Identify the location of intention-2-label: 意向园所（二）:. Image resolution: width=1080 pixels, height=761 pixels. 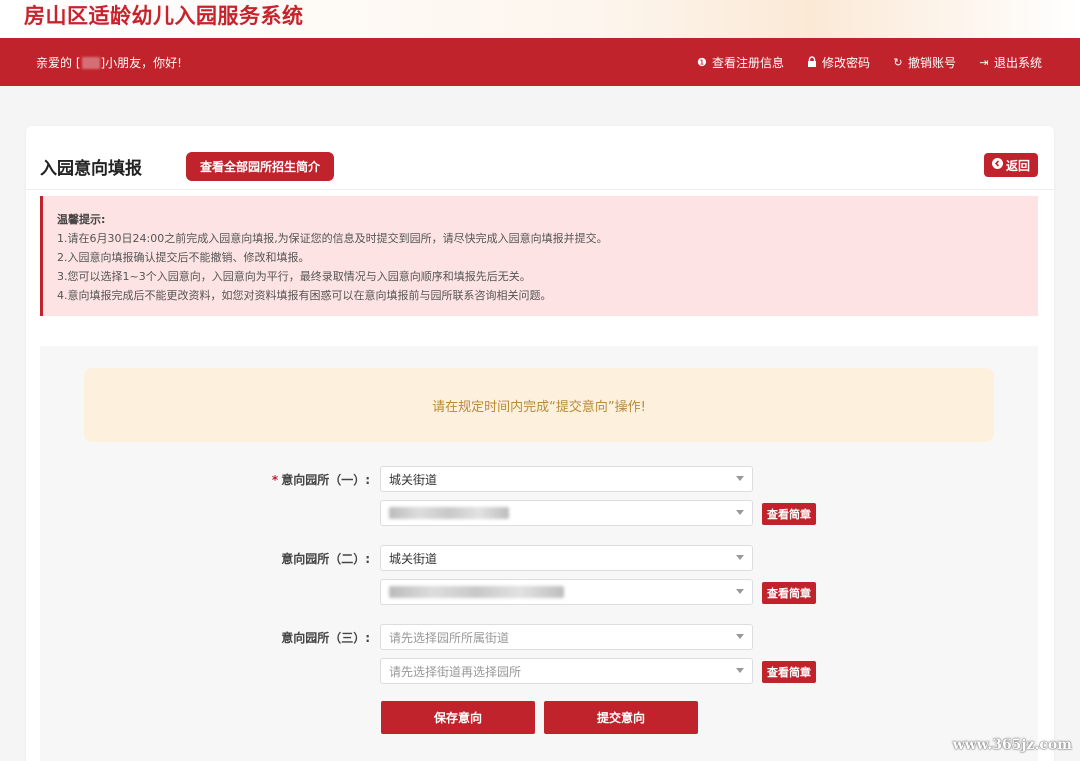
(295, 558).